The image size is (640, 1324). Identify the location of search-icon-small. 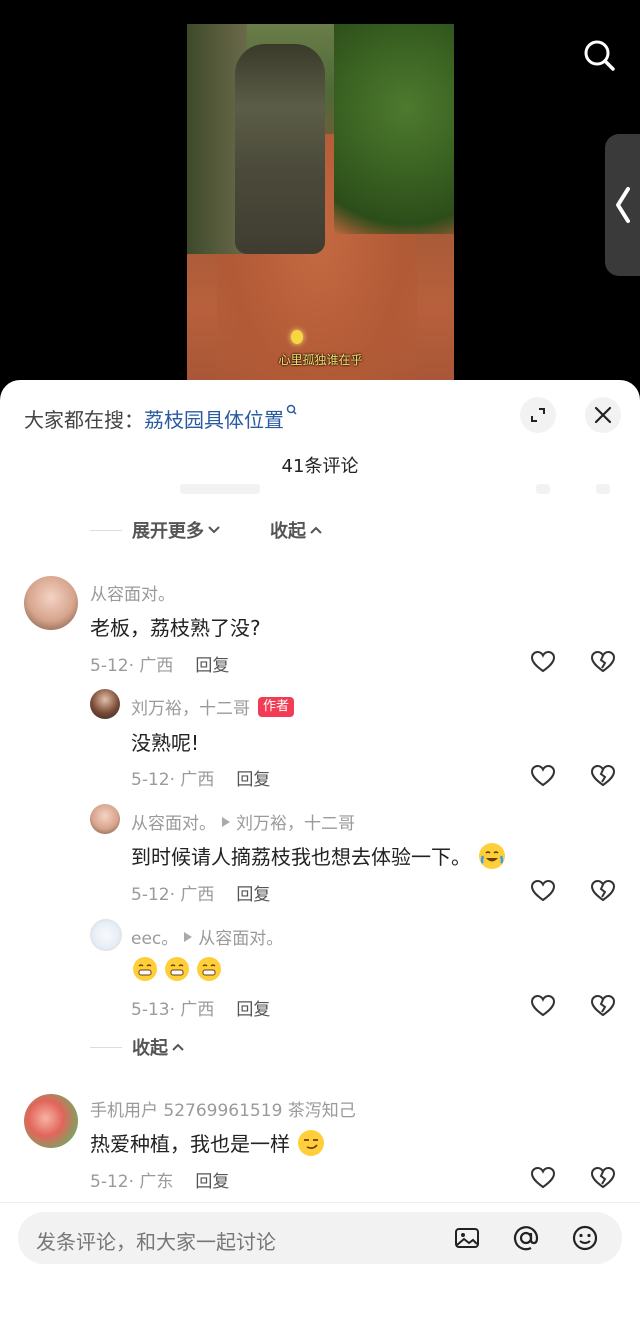
(291, 409).